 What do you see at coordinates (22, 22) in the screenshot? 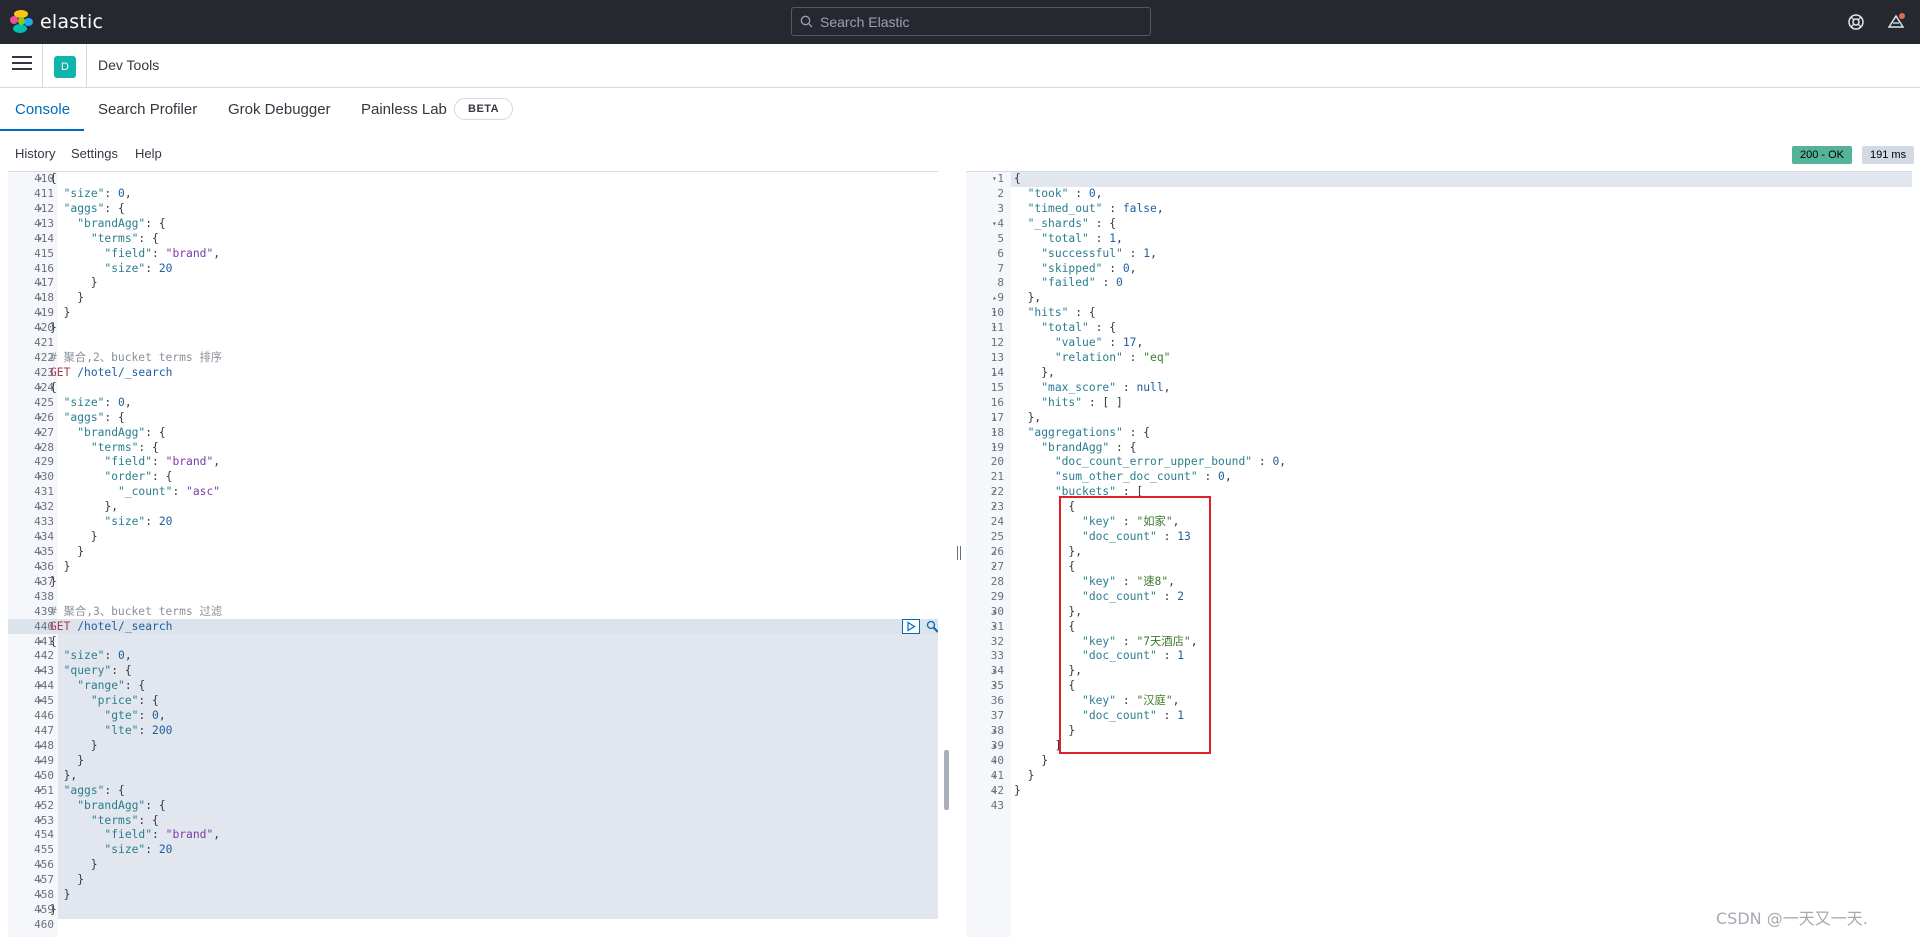
I see `elastic-logo-icon` at bounding box center [22, 22].